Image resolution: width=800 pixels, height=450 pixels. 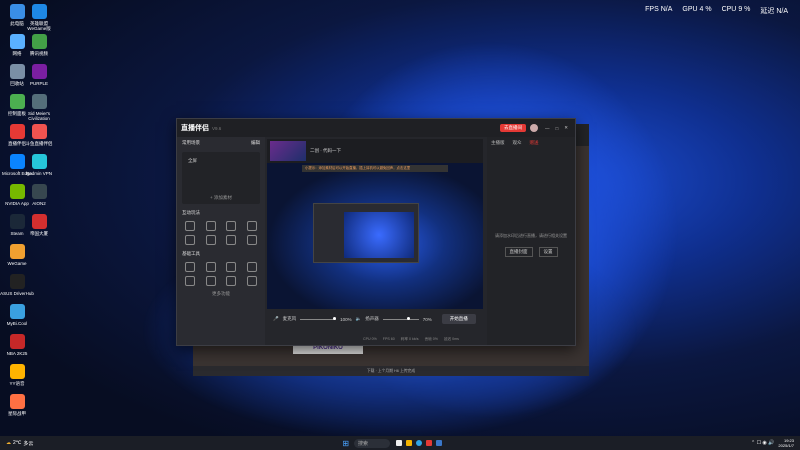 I want to click on performance-overlay: FPS N/A GPU 4 % CPU 9 % 延迟 N/A, so click(x=716, y=11).